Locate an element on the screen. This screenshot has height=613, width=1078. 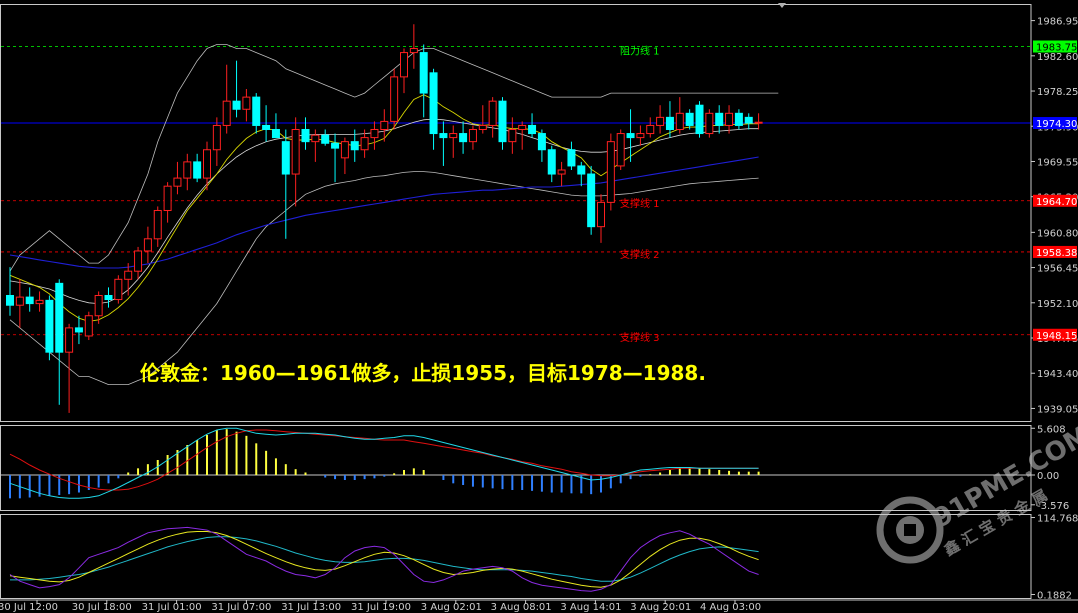
time-axis-label: 31 Jul 13:00 is located at coordinates (311, 607).